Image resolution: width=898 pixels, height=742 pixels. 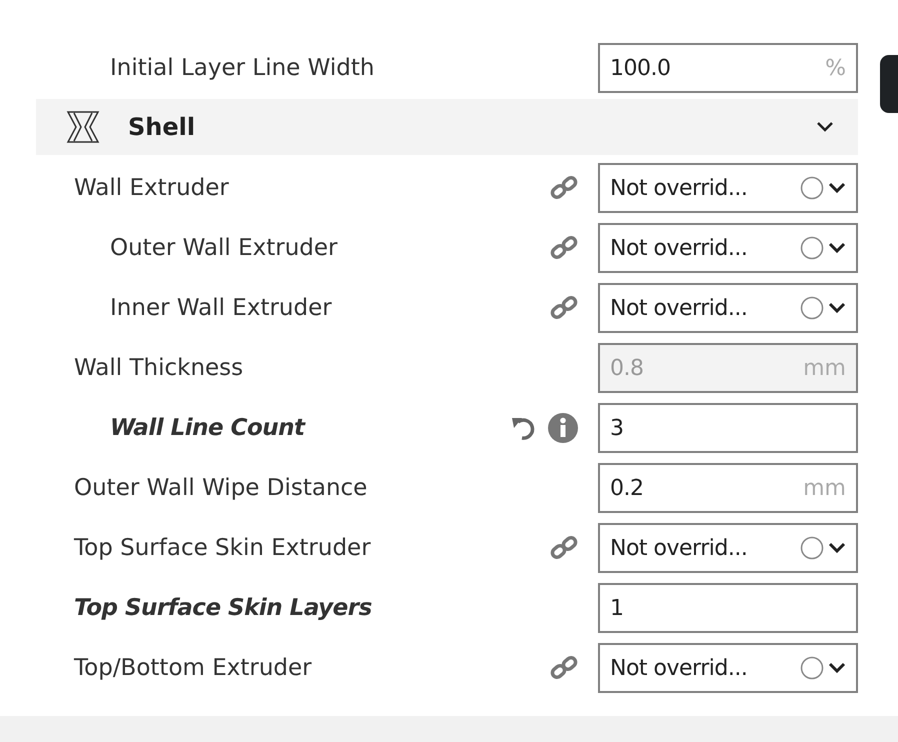 What do you see at coordinates (728, 68) in the screenshot?
I see `value-field: 100.0 %` at bounding box center [728, 68].